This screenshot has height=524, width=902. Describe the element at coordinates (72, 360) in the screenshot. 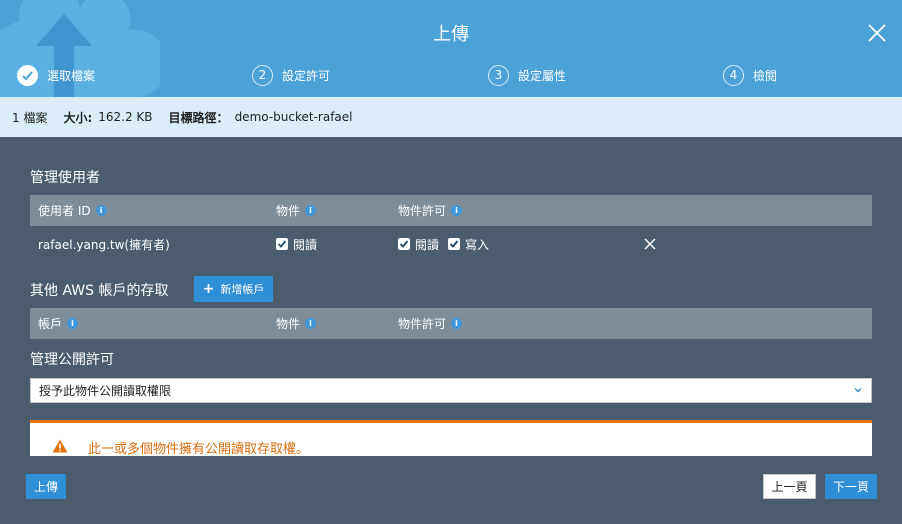

I see `public-permissions-title: 管理公開許可` at that location.